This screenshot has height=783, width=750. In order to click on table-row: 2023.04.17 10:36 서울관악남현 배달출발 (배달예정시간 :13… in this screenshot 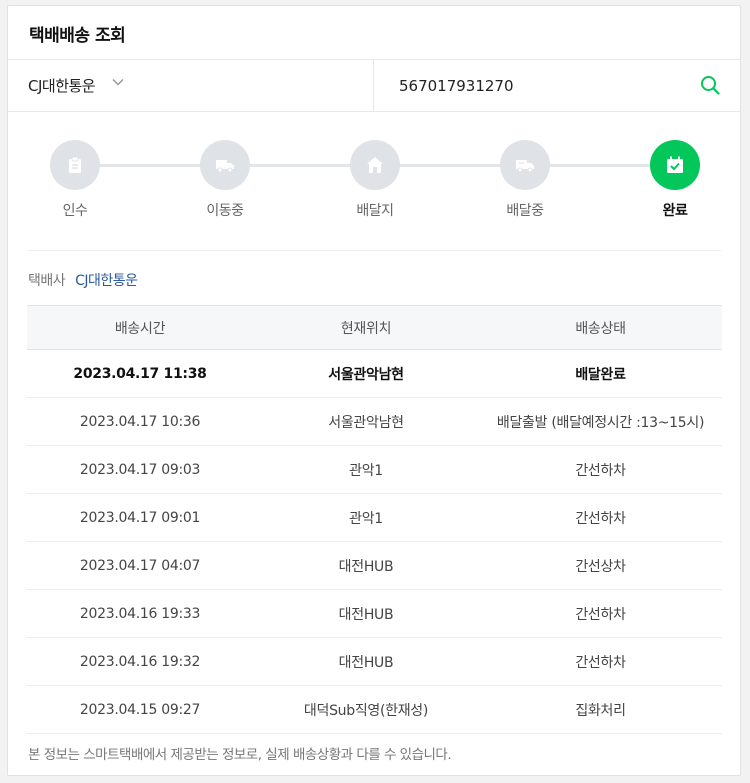, I will do `click(374, 421)`.